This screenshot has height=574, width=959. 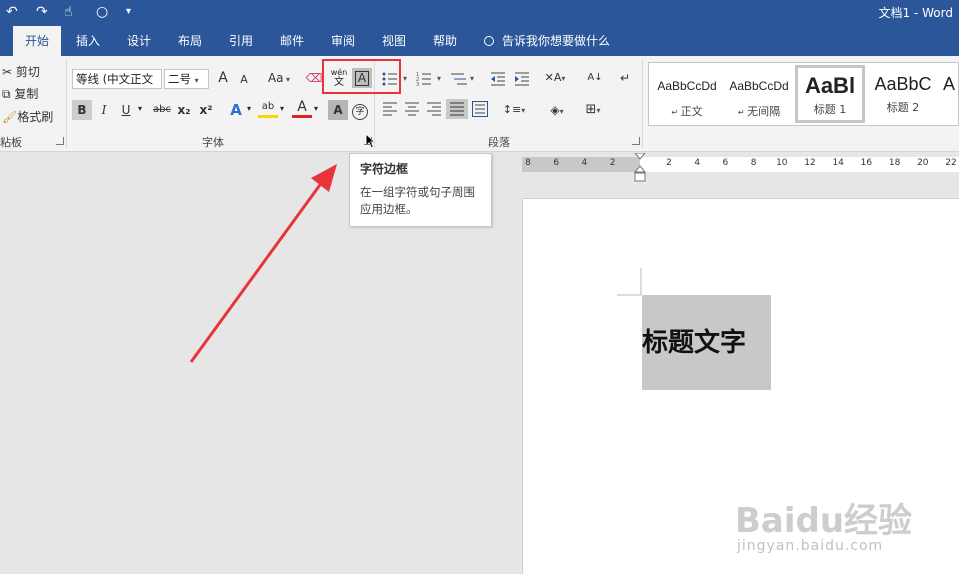 What do you see at coordinates (472, 78) in the screenshot?
I see `multilevel-dropdown-icon: ▾` at bounding box center [472, 78].